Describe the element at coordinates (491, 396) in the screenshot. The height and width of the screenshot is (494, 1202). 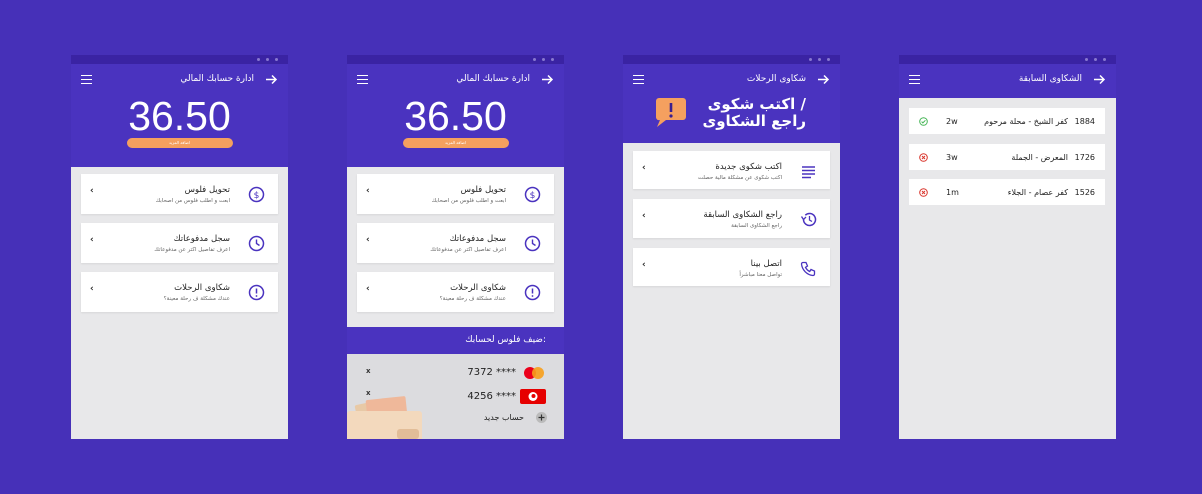
I see `card-number: 4256 ****` at that location.